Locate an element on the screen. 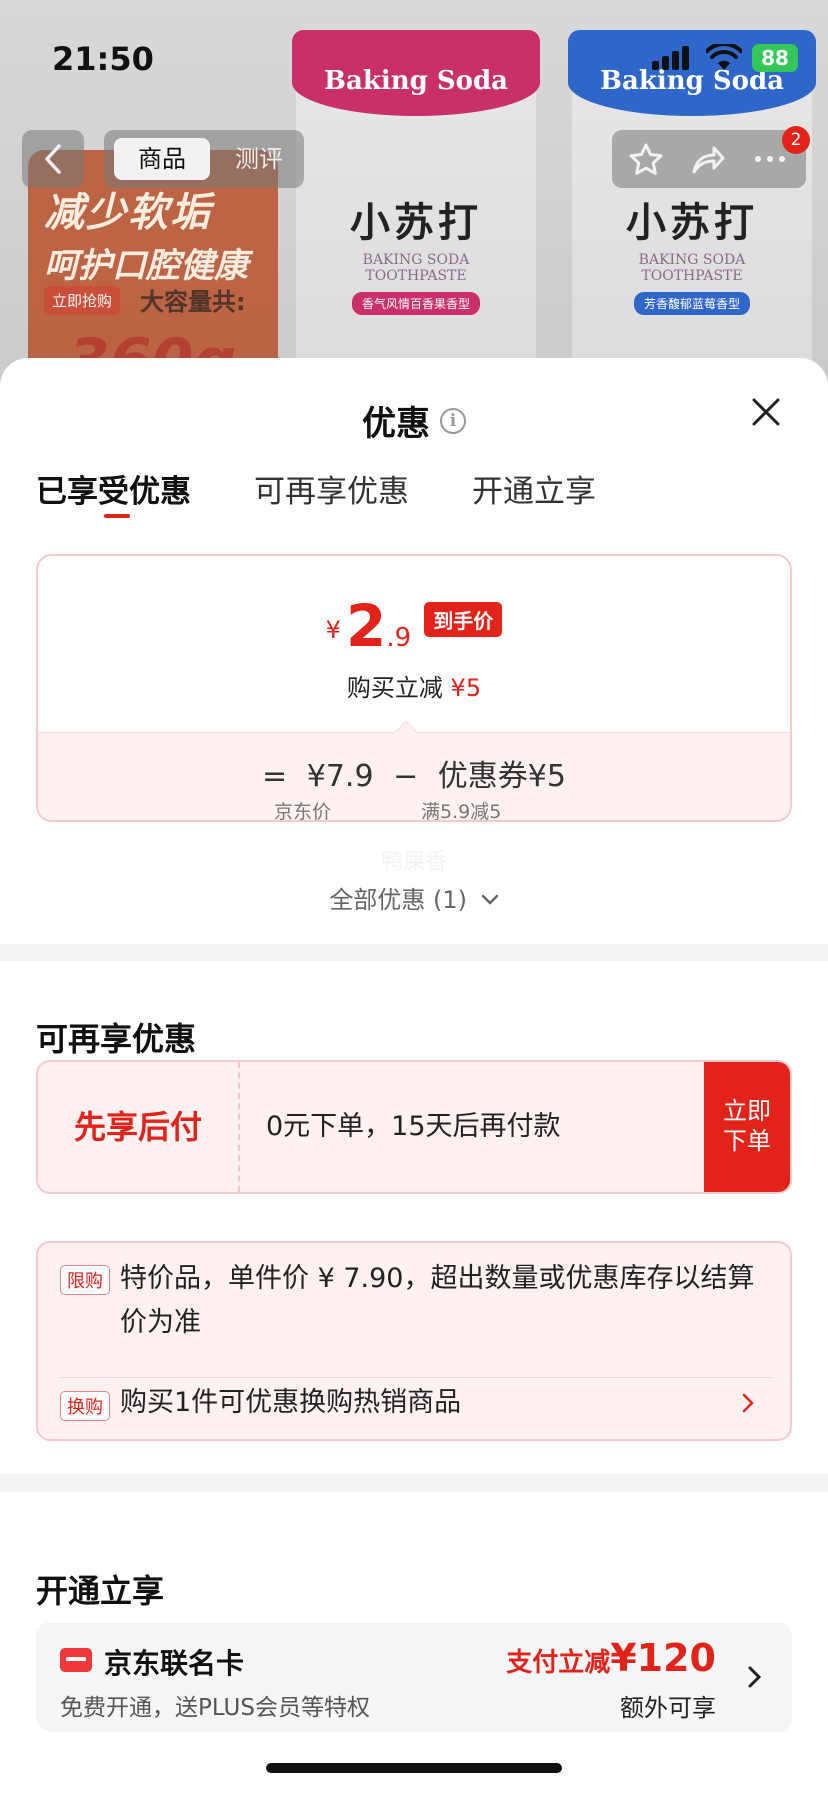  coupon-caption: 满5.9减5 is located at coordinates (461, 811).